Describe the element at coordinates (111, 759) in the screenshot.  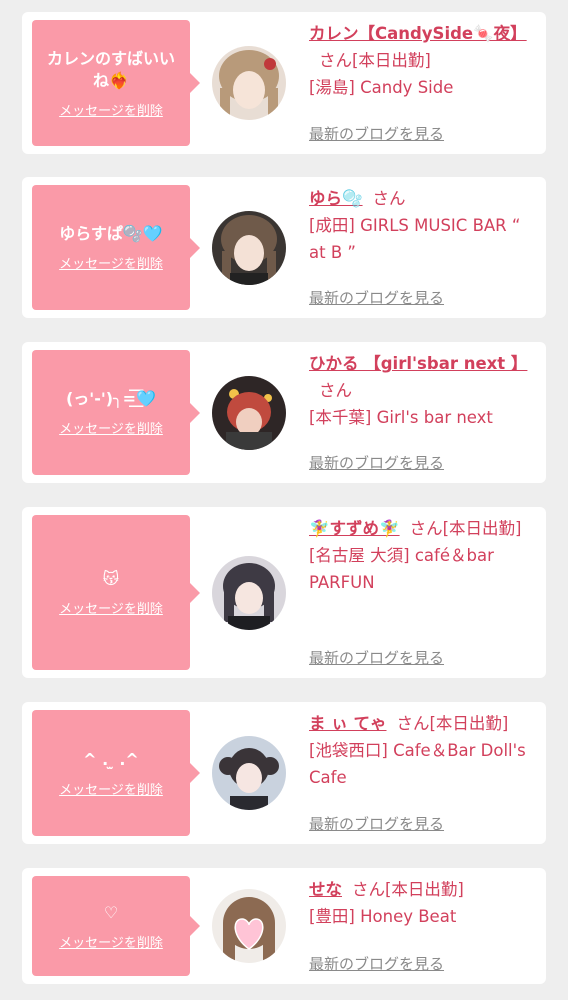
I see `message-text: ^ . ̫ .^` at that location.